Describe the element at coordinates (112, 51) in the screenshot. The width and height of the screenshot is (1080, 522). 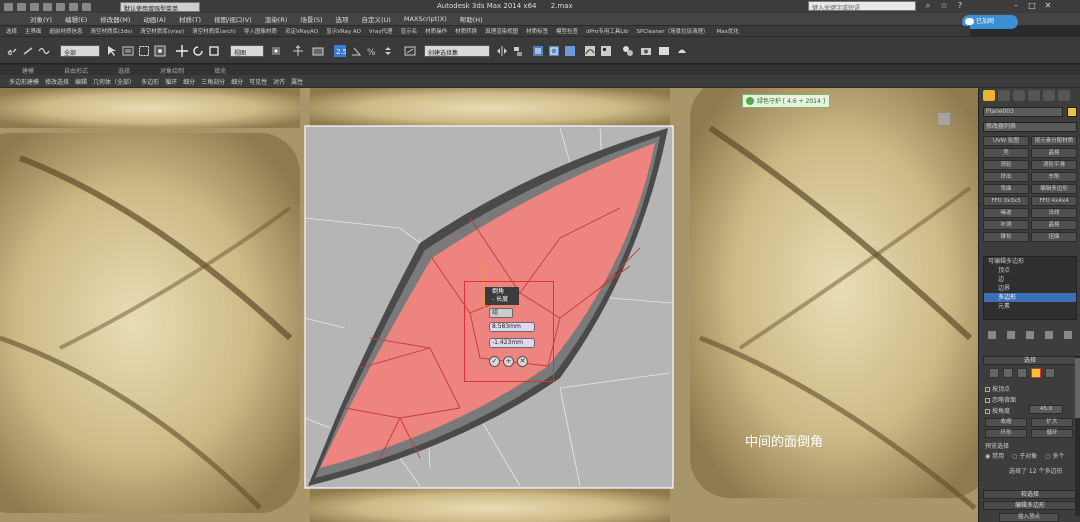
I see `select-object-icon` at that location.